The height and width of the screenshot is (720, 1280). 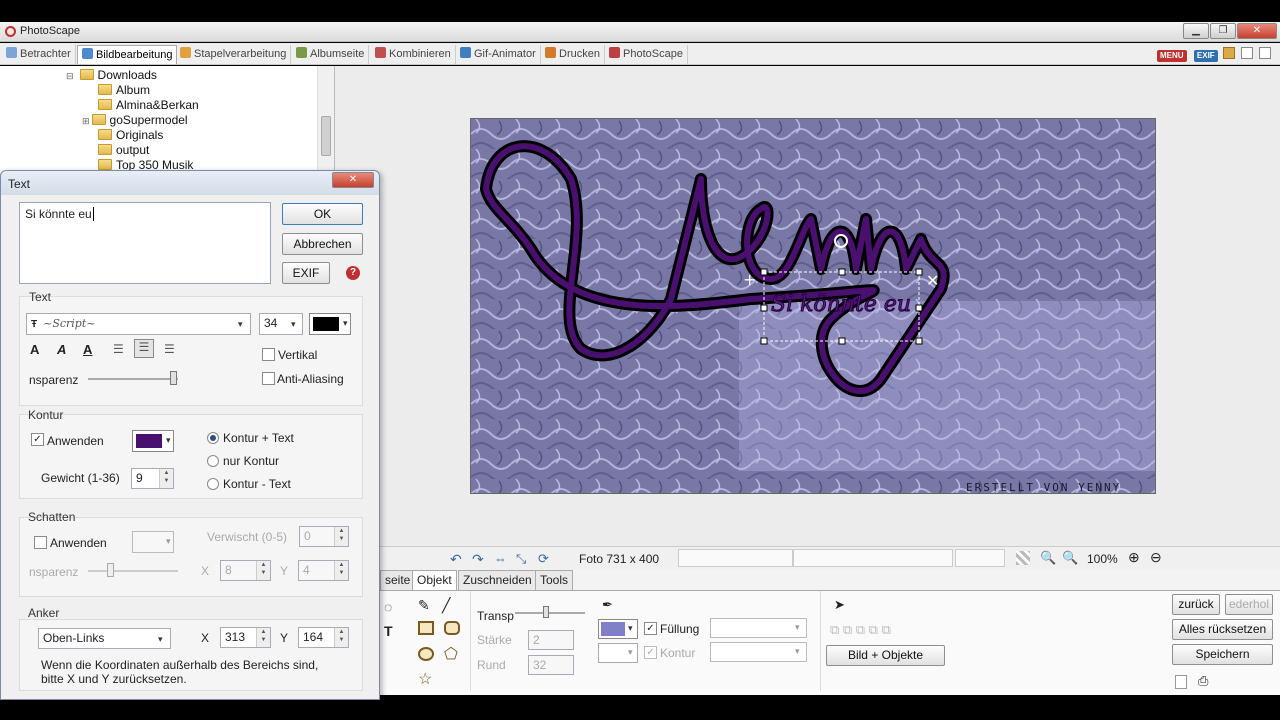 I want to click on zoom-in-icon: ⊕, so click(x=1134, y=557).